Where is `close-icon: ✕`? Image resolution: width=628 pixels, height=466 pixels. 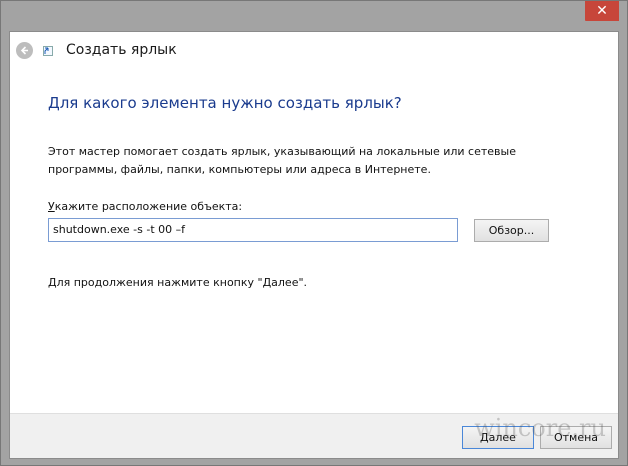
close-icon: ✕ is located at coordinates (602, 11).